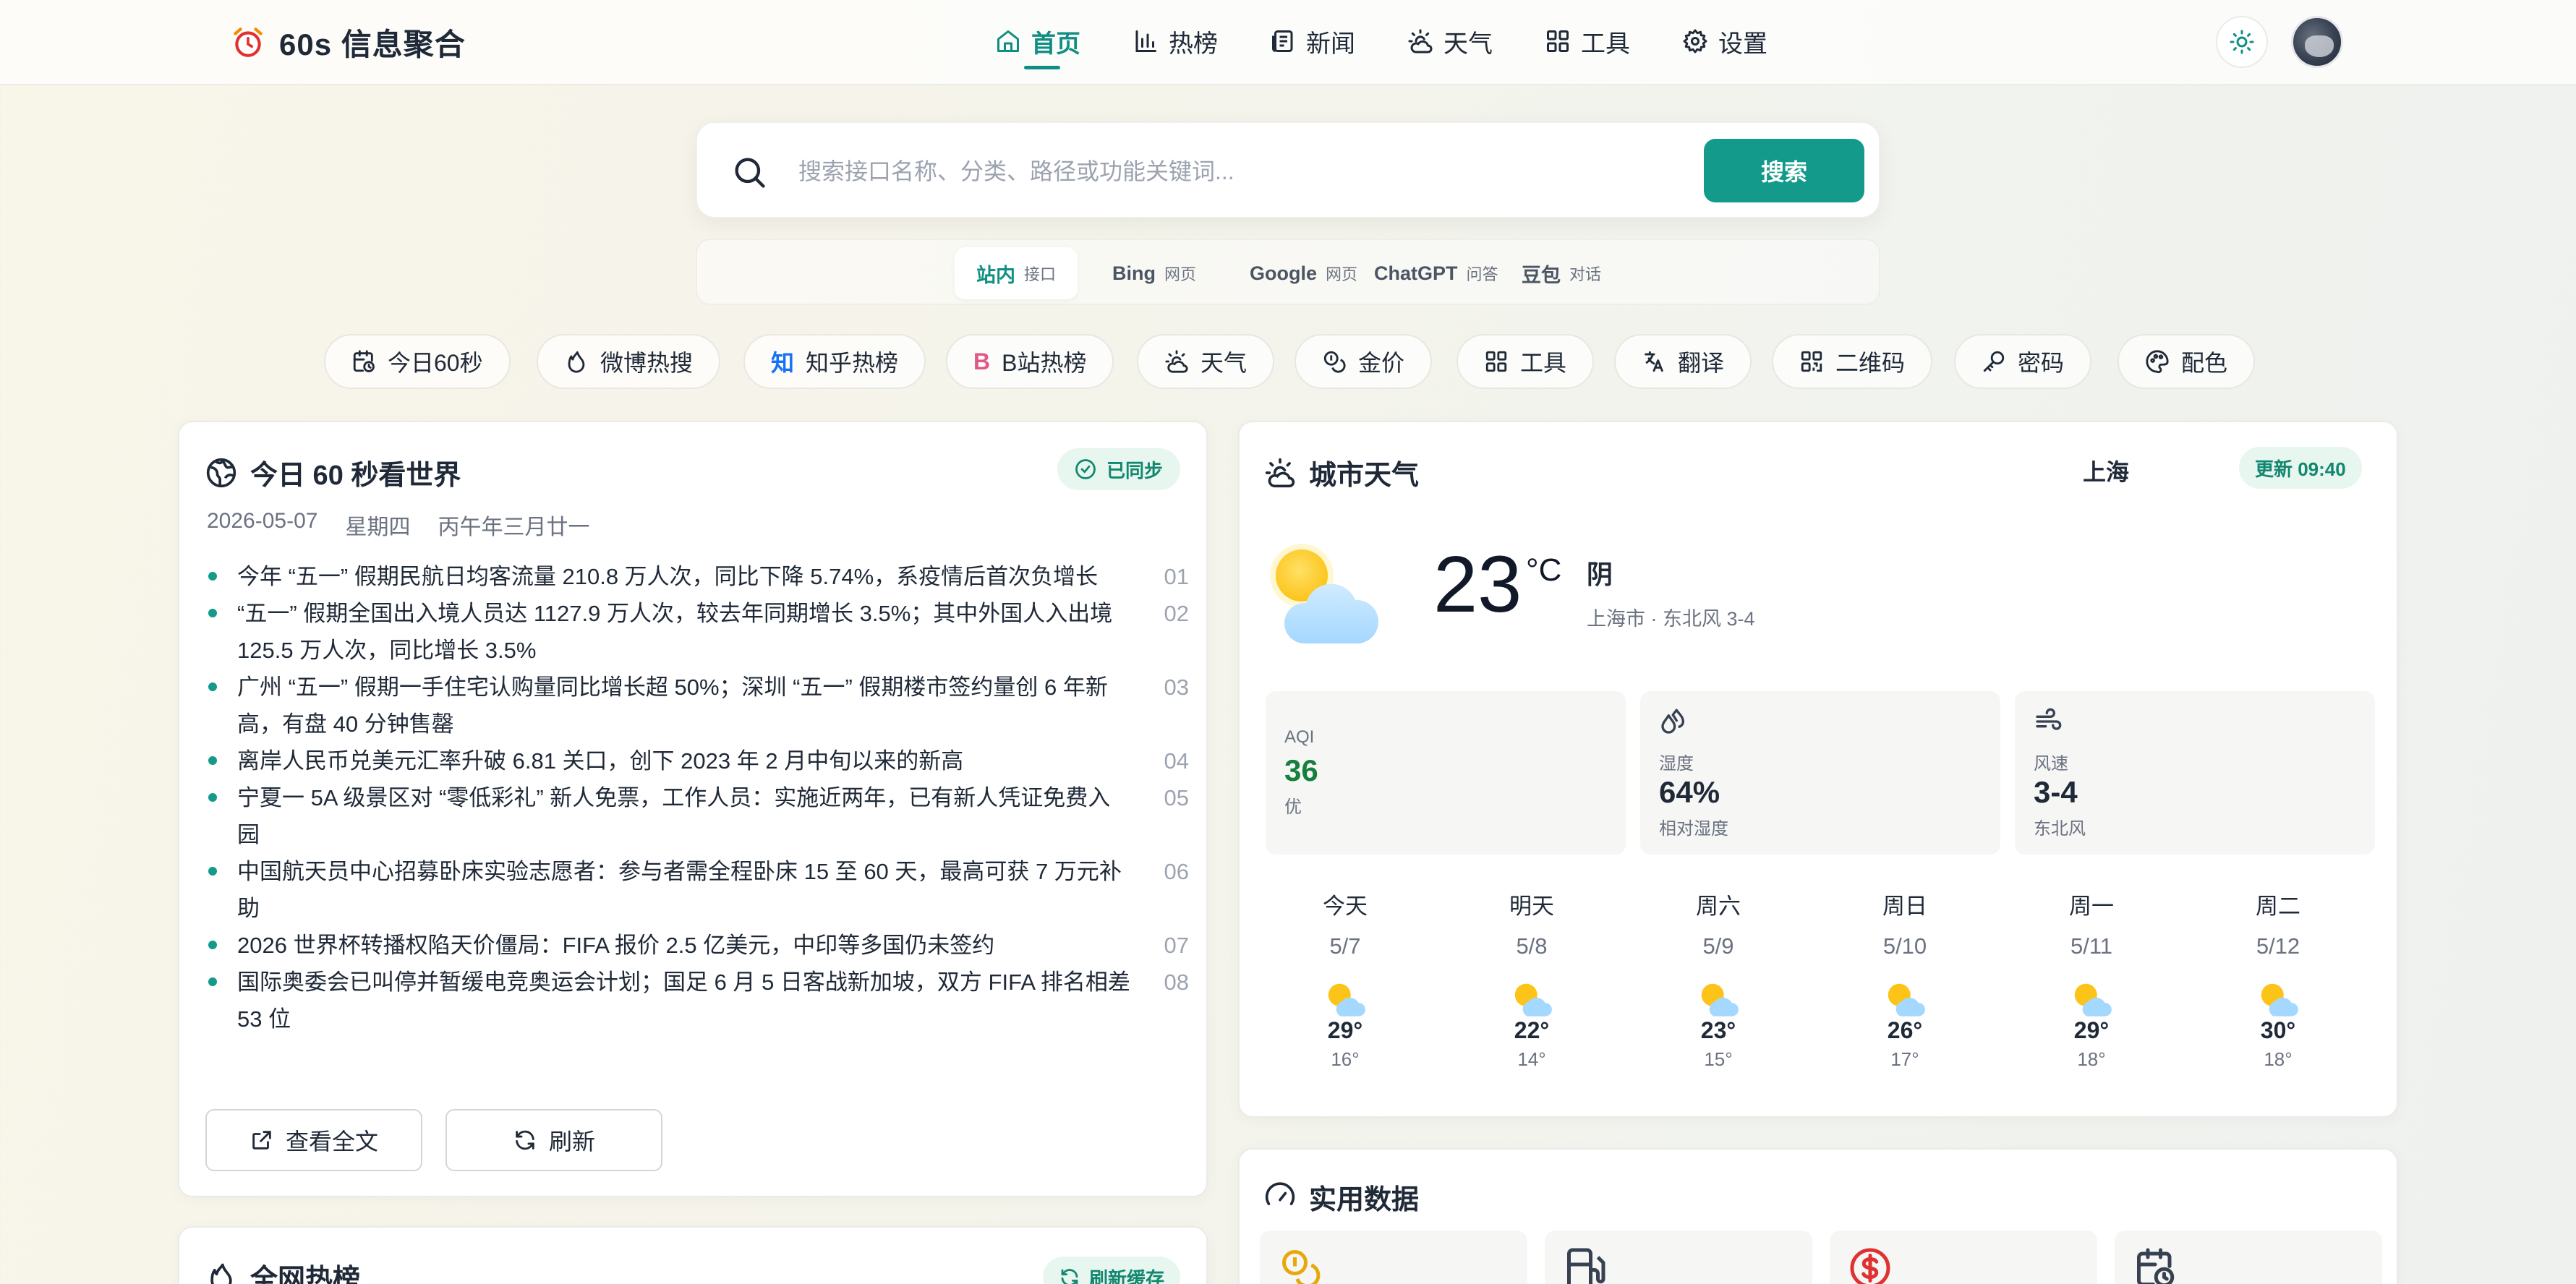 The height and width of the screenshot is (1284, 2576). Describe the element at coordinates (1069, 1276) in the screenshot. I see `refresh-icon` at that location.